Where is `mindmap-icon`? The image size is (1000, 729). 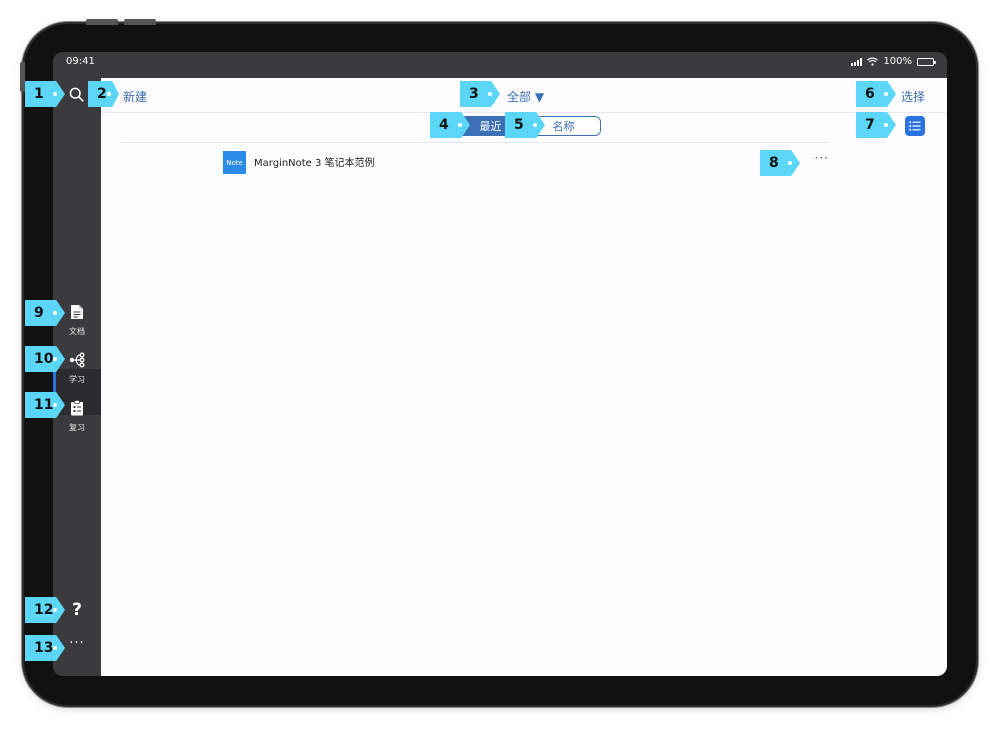 mindmap-icon is located at coordinates (77, 360).